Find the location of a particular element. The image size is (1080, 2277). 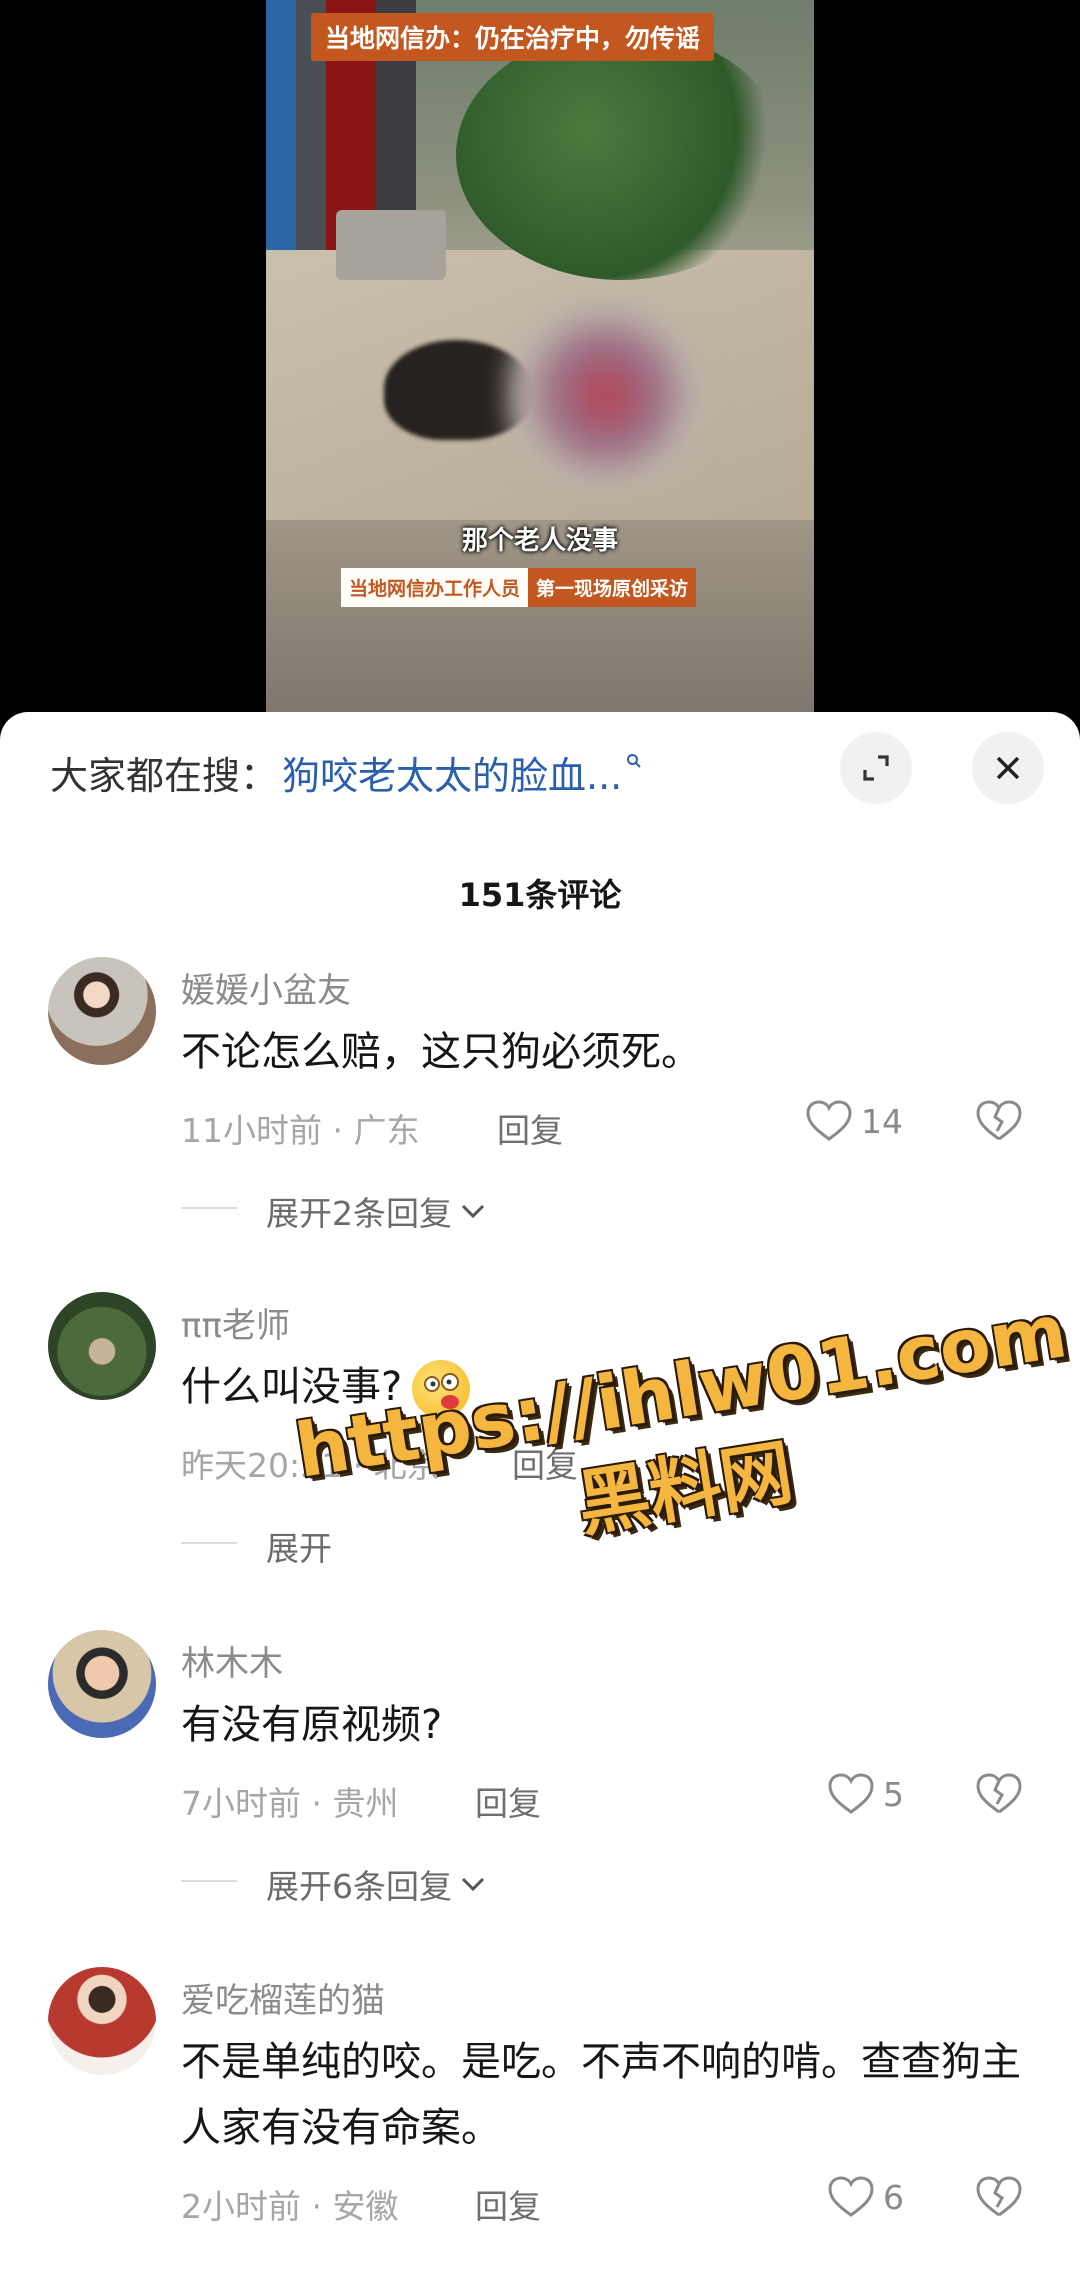

video-scene-step is located at coordinates (391, 245).